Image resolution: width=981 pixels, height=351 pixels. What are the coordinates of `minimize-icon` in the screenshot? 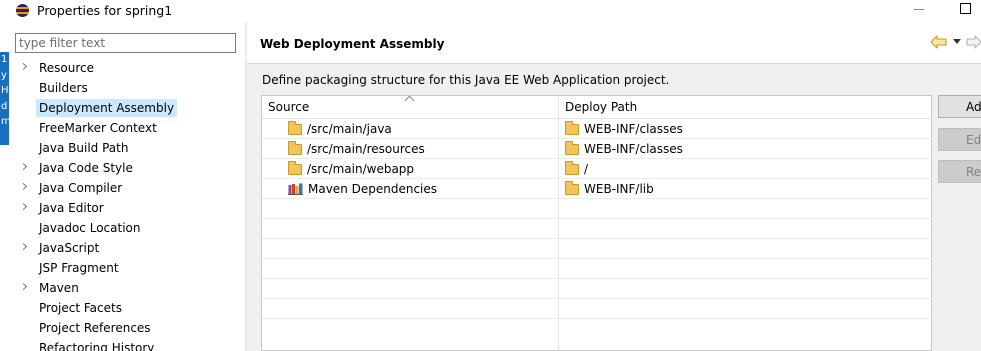 It's located at (919, 9).